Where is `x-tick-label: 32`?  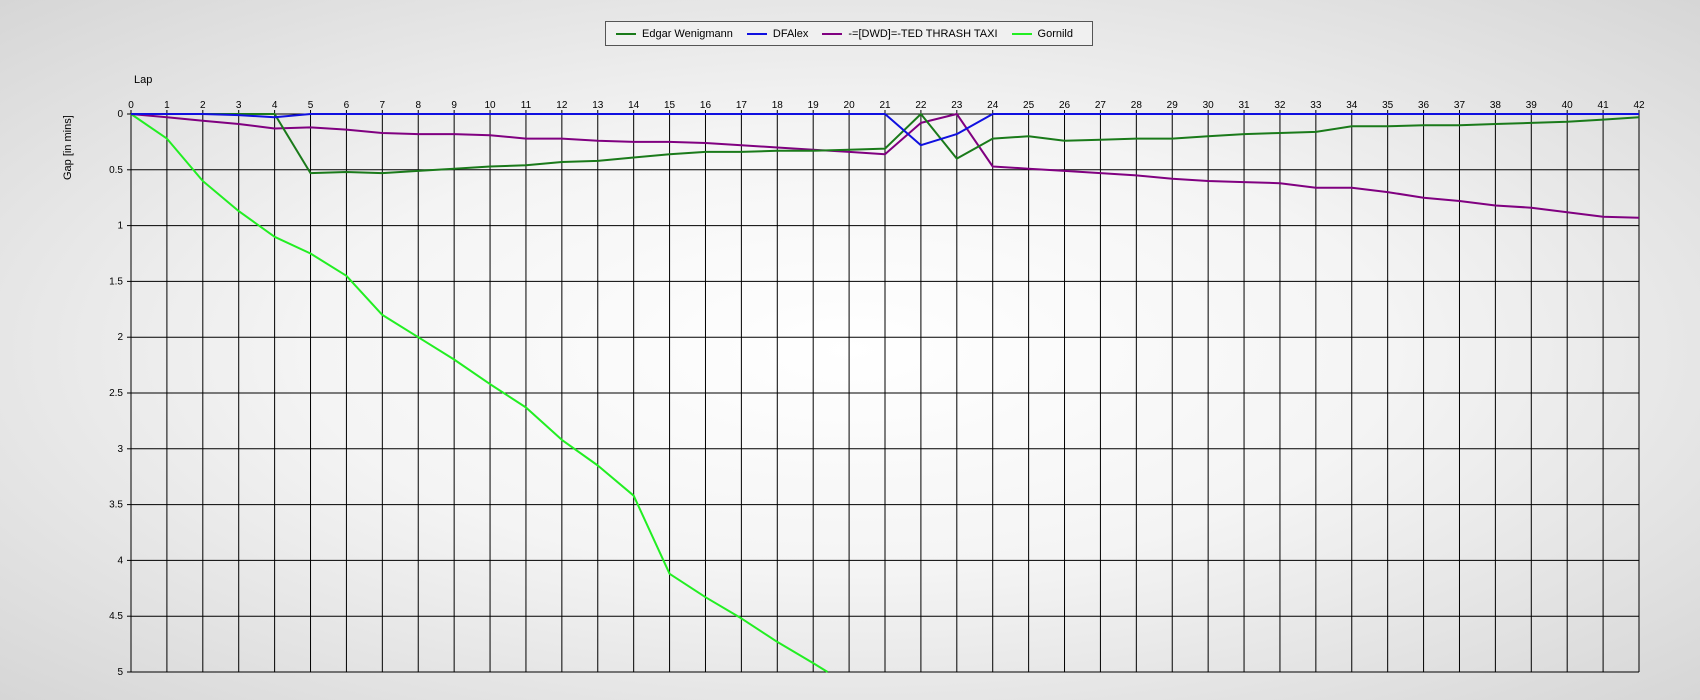 x-tick-label: 32 is located at coordinates (1280, 105).